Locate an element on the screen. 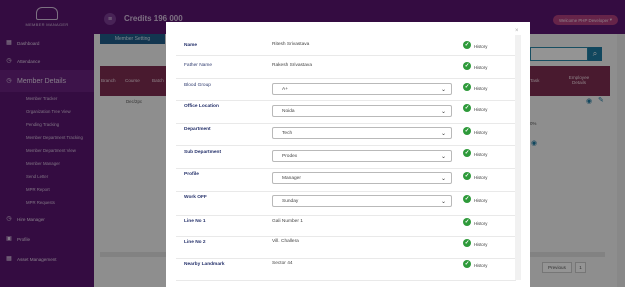 The height and width of the screenshot is (287, 625). field-label: Name is located at coordinates (191, 45).